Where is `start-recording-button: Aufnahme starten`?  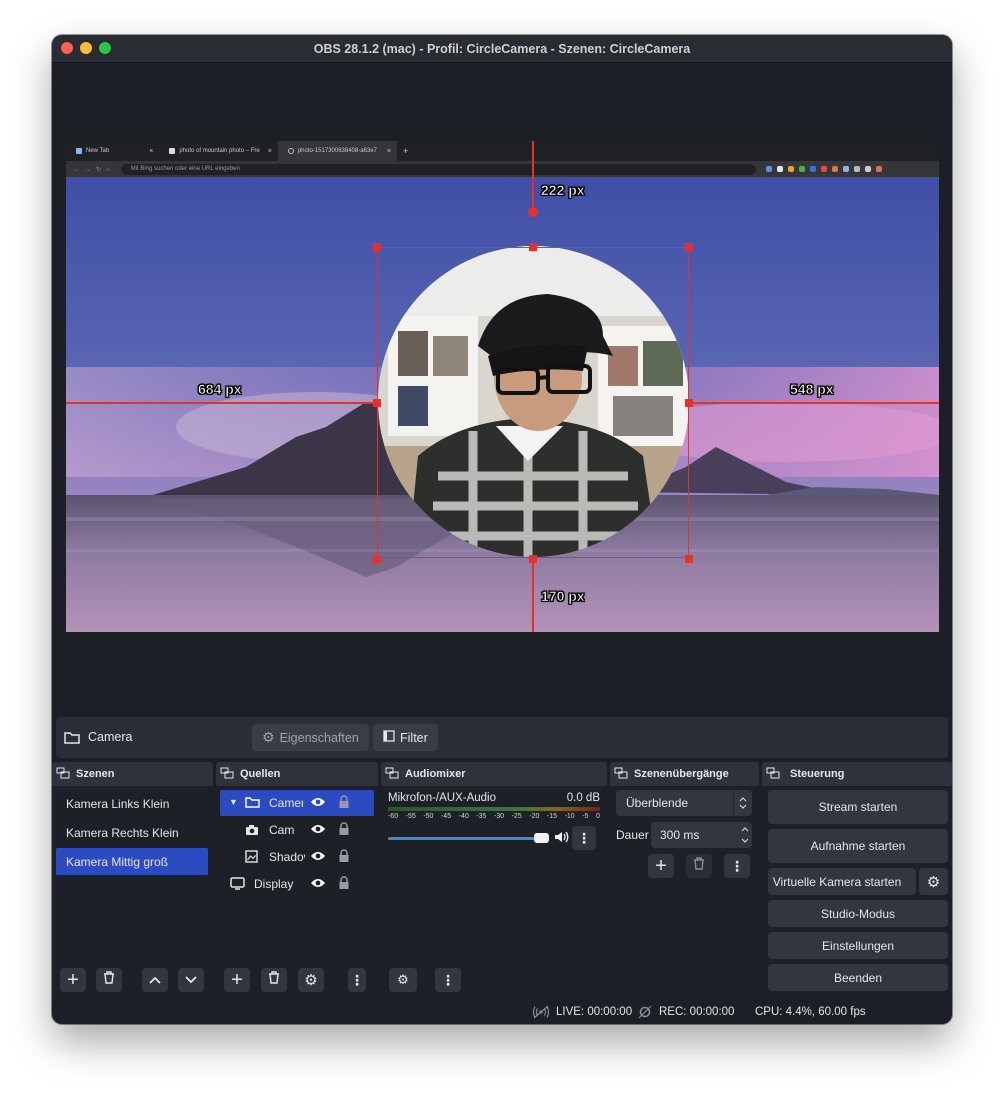
start-recording-button: Aufnahme starten is located at coordinates (858, 846).